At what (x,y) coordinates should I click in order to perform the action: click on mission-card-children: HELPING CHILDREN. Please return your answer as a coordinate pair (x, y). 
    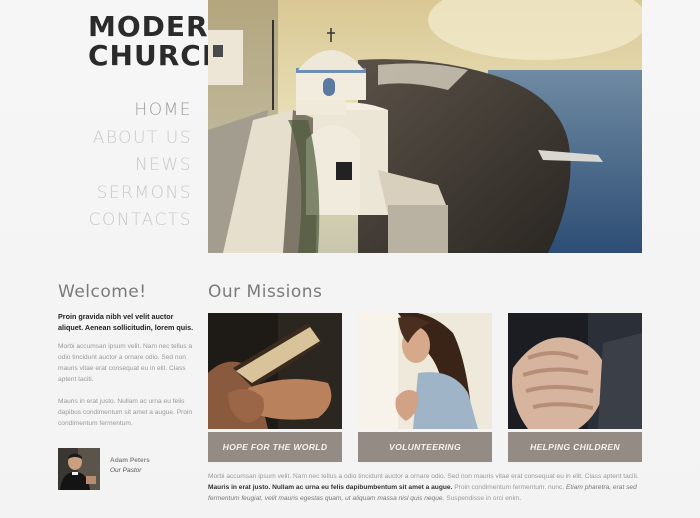
    Looking at the image, I should click on (575, 388).